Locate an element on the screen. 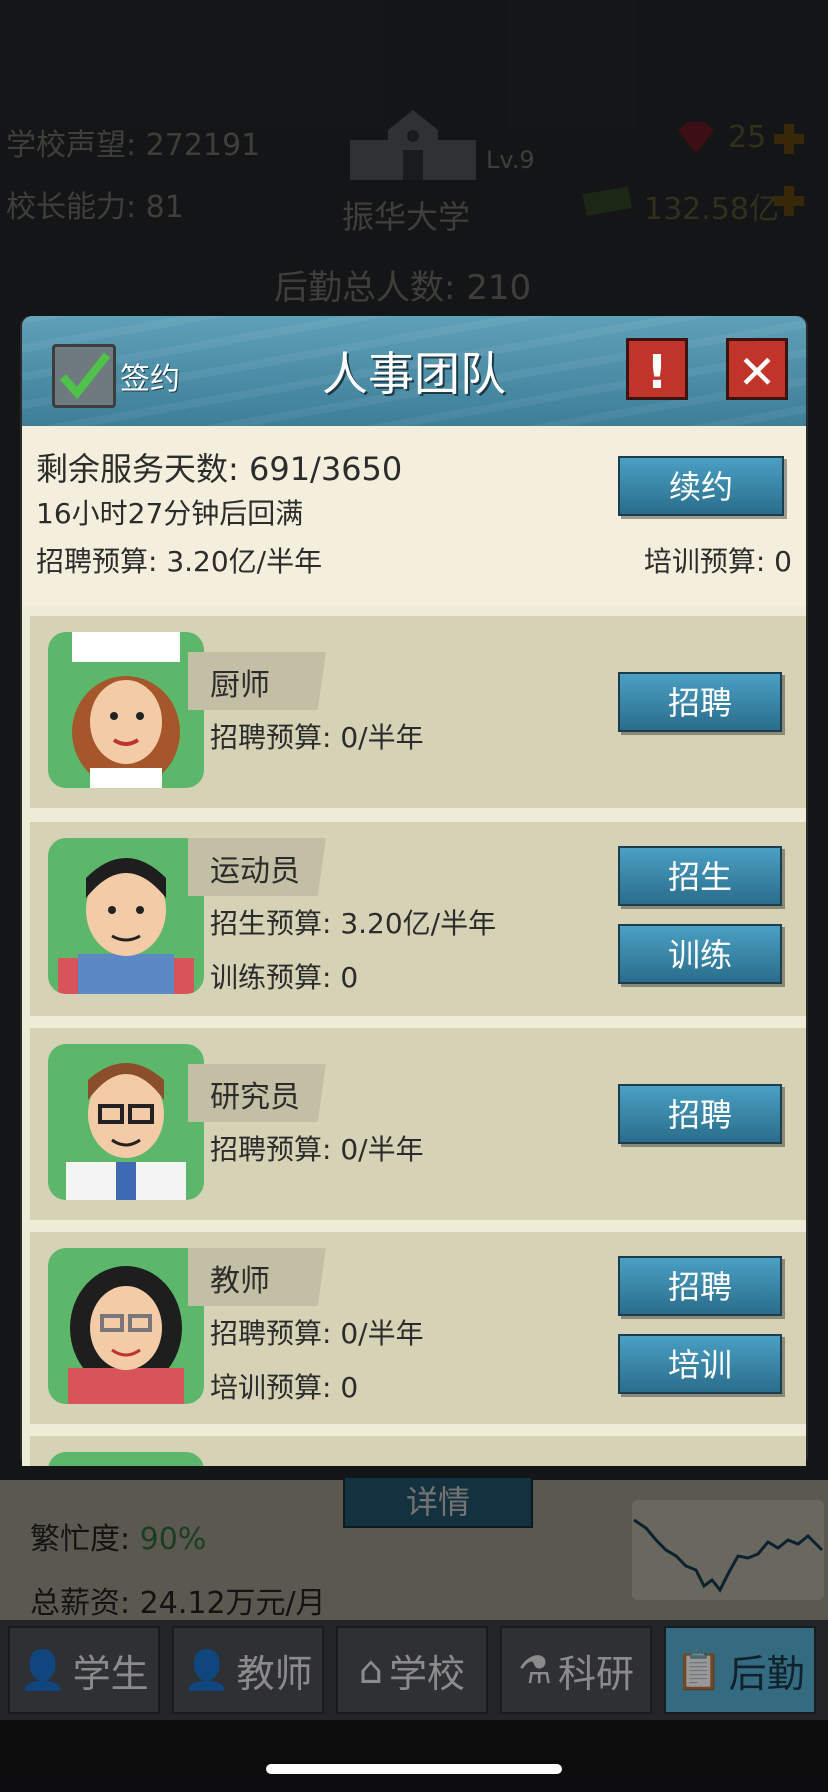  school-icon: ⌂ is located at coordinates (371, 1670).